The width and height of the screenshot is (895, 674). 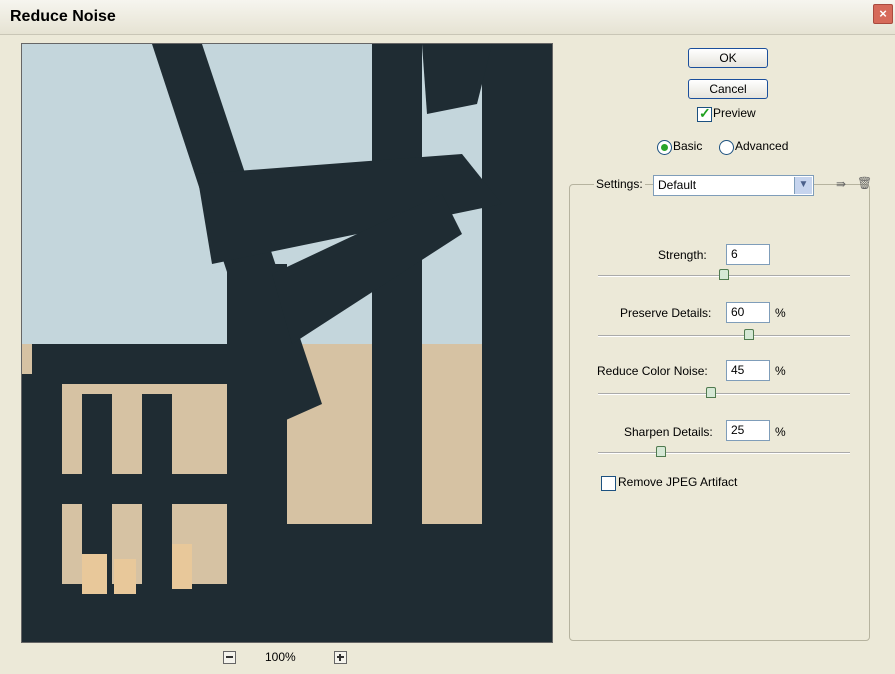 What do you see at coordinates (780, 313) in the screenshot?
I see `preserve-details-unit: %` at bounding box center [780, 313].